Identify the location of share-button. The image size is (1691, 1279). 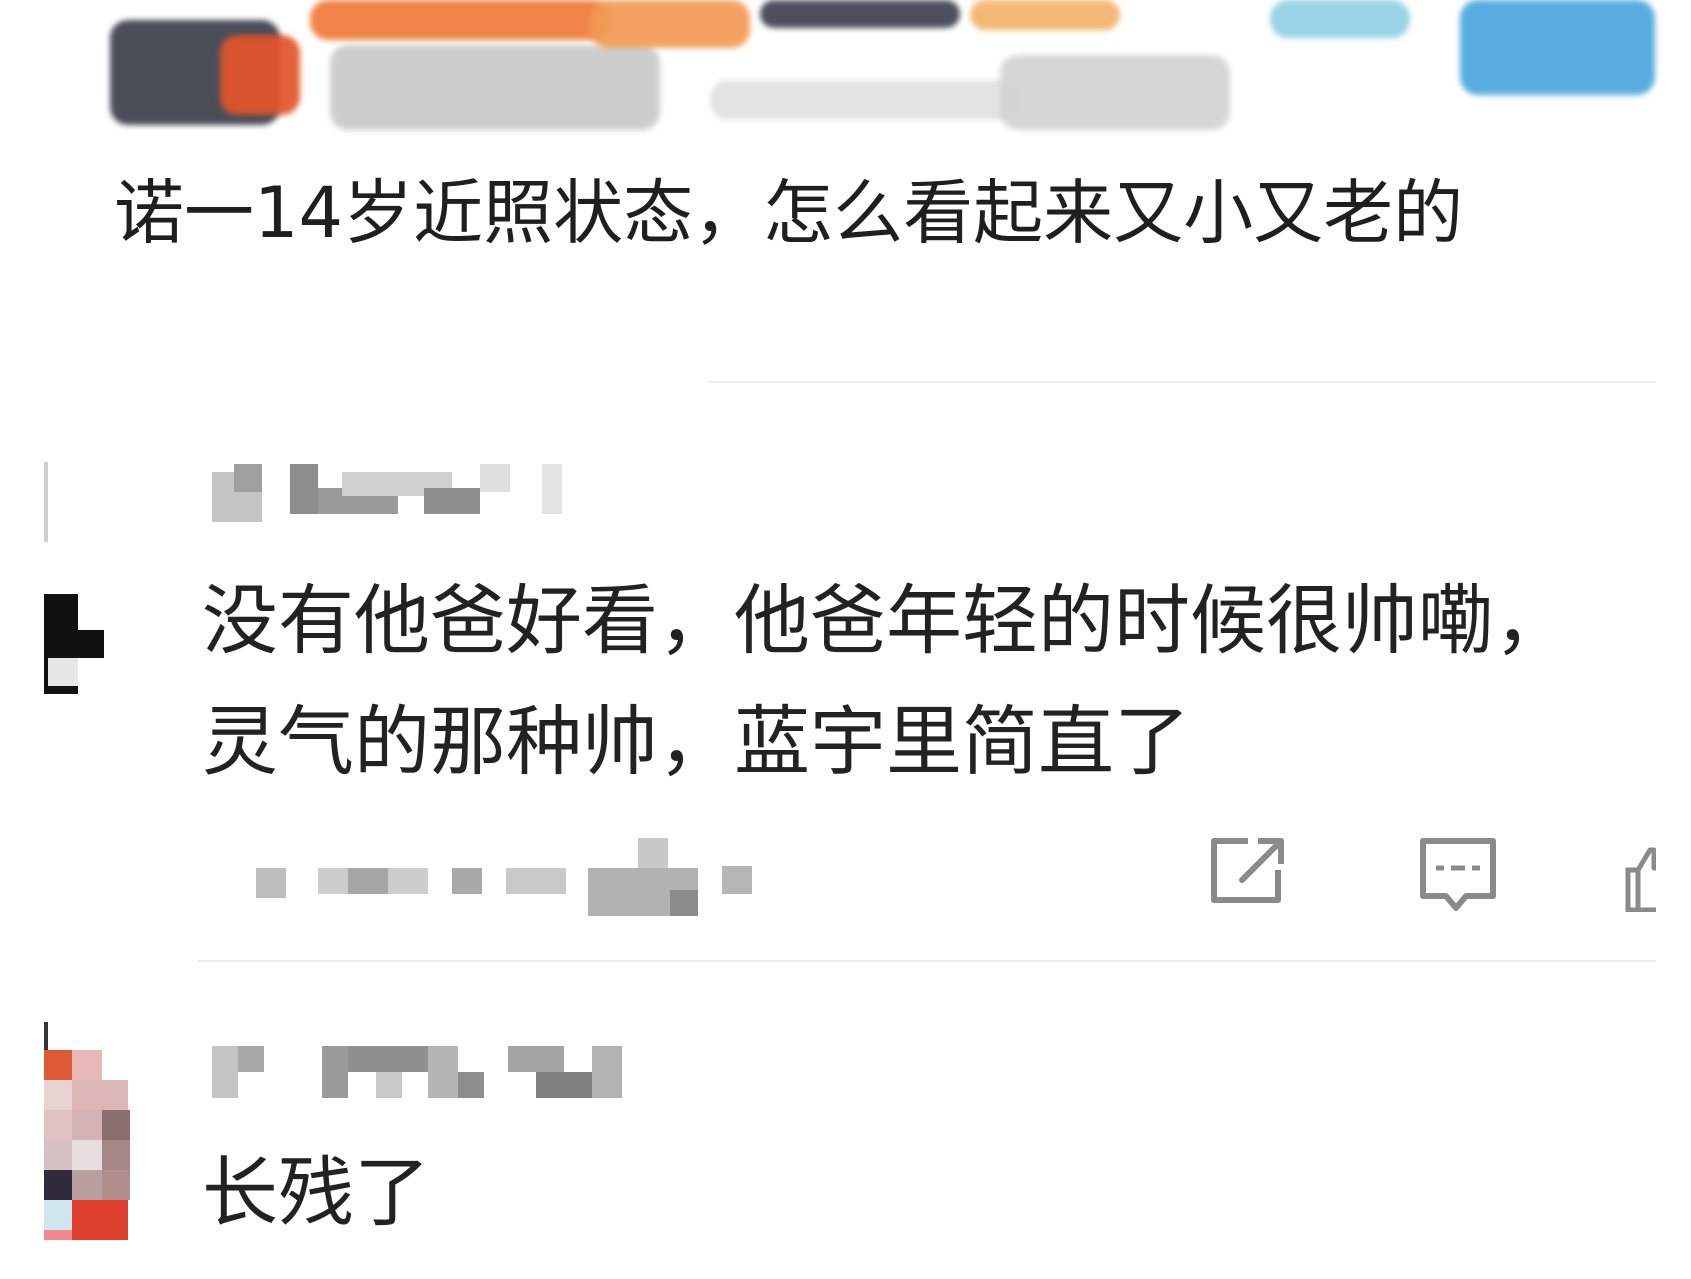
(1248, 871).